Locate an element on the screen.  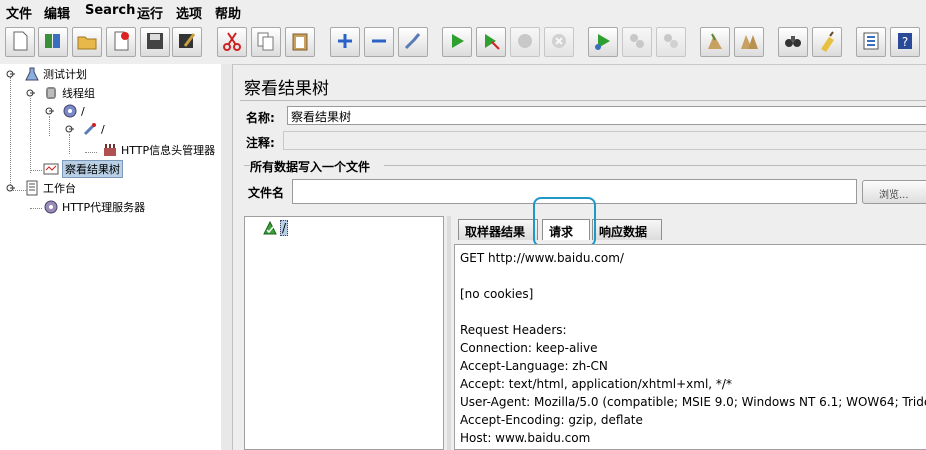
function-helper-icon is located at coordinates (871, 42).